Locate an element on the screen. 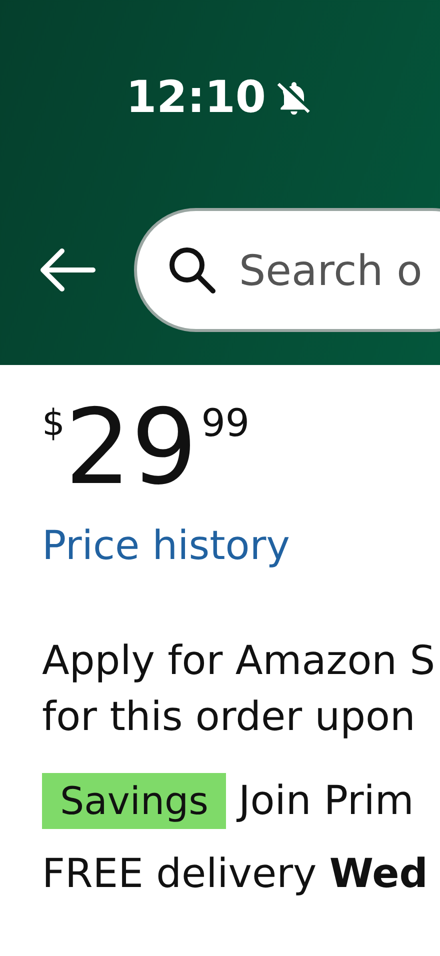  delivery-text: FREE delivery Wed is located at coordinates (235, 874).